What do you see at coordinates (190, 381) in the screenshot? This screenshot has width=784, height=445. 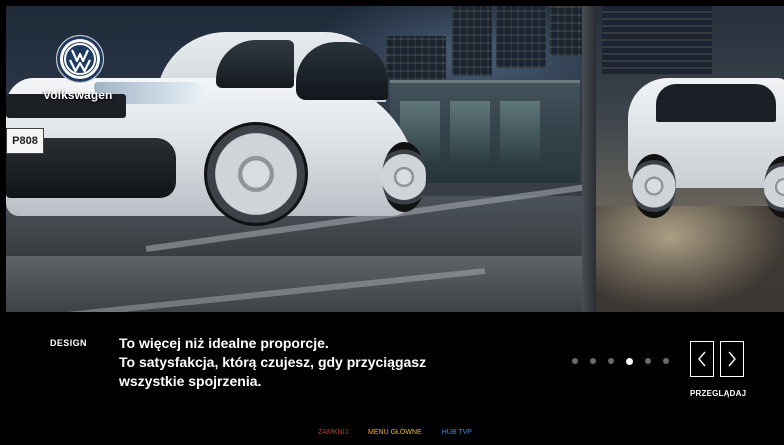 I see `headline-line: wszystkie spojrzenia.` at bounding box center [190, 381].